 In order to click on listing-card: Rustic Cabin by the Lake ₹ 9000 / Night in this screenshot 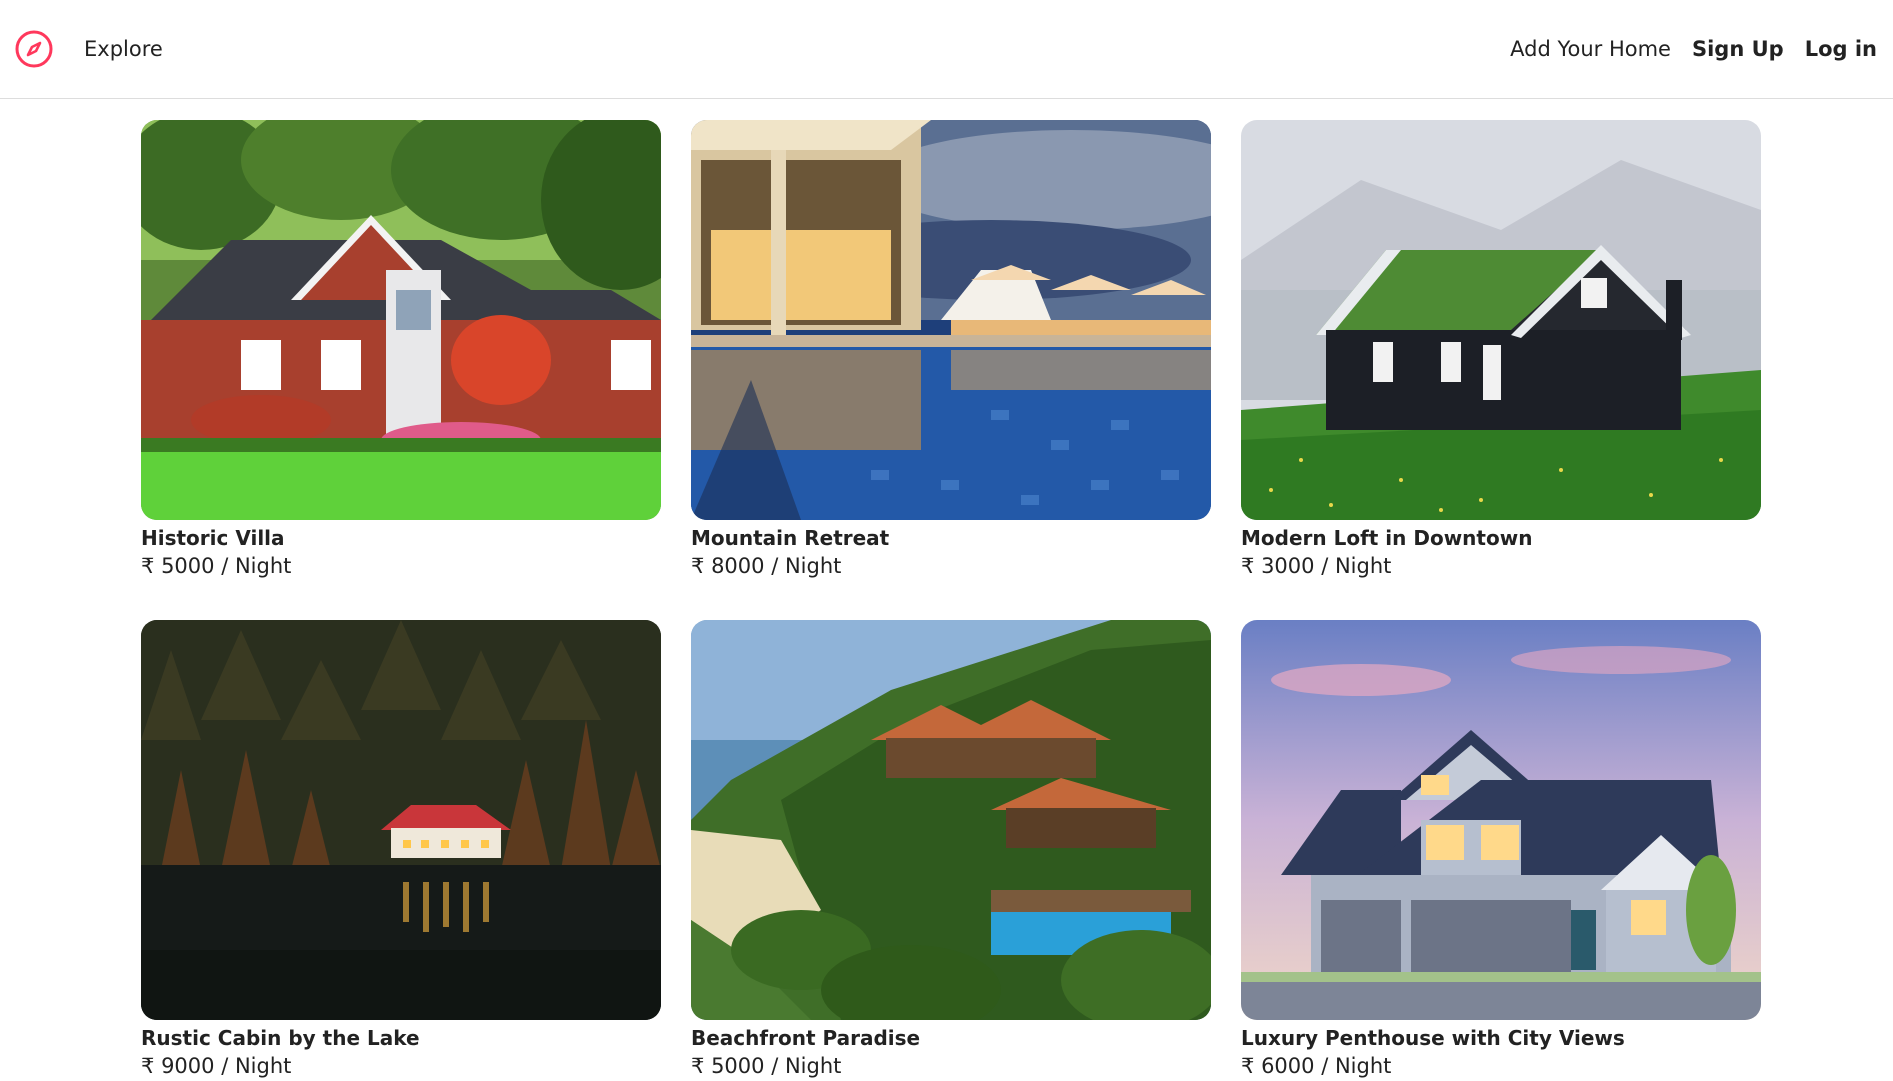, I will do `click(401, 849)`.